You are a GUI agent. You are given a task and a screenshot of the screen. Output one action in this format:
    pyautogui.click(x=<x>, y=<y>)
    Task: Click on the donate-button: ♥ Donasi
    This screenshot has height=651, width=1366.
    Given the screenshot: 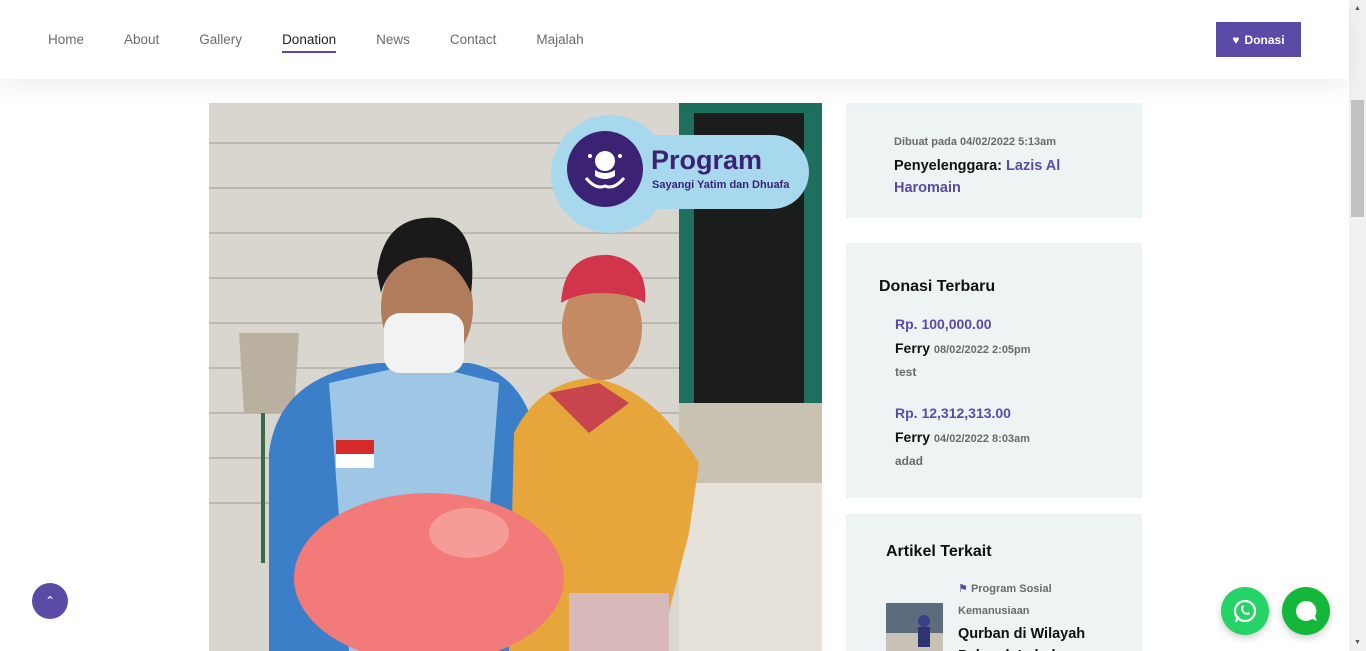 What is the action you would take?
    pyautogui.click(x=1258, y=39)
    